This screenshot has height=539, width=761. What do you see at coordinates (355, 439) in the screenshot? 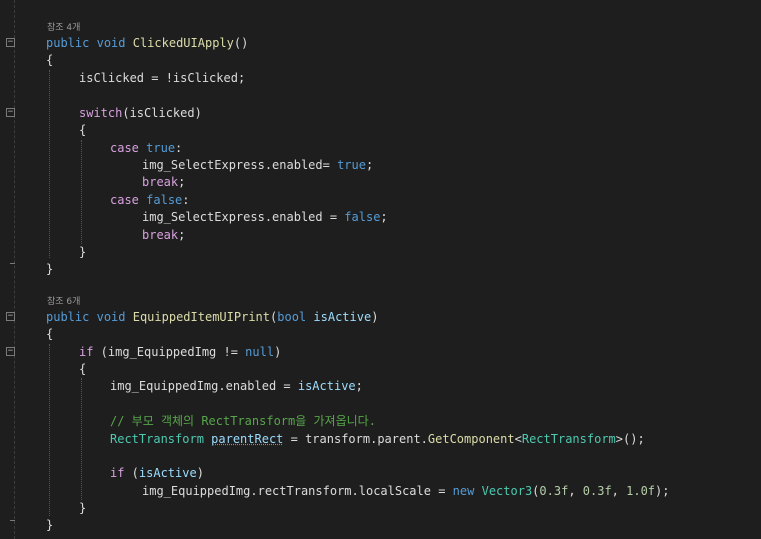
I see `code-text: = transform.parent.` at bounding box center [355, 439].